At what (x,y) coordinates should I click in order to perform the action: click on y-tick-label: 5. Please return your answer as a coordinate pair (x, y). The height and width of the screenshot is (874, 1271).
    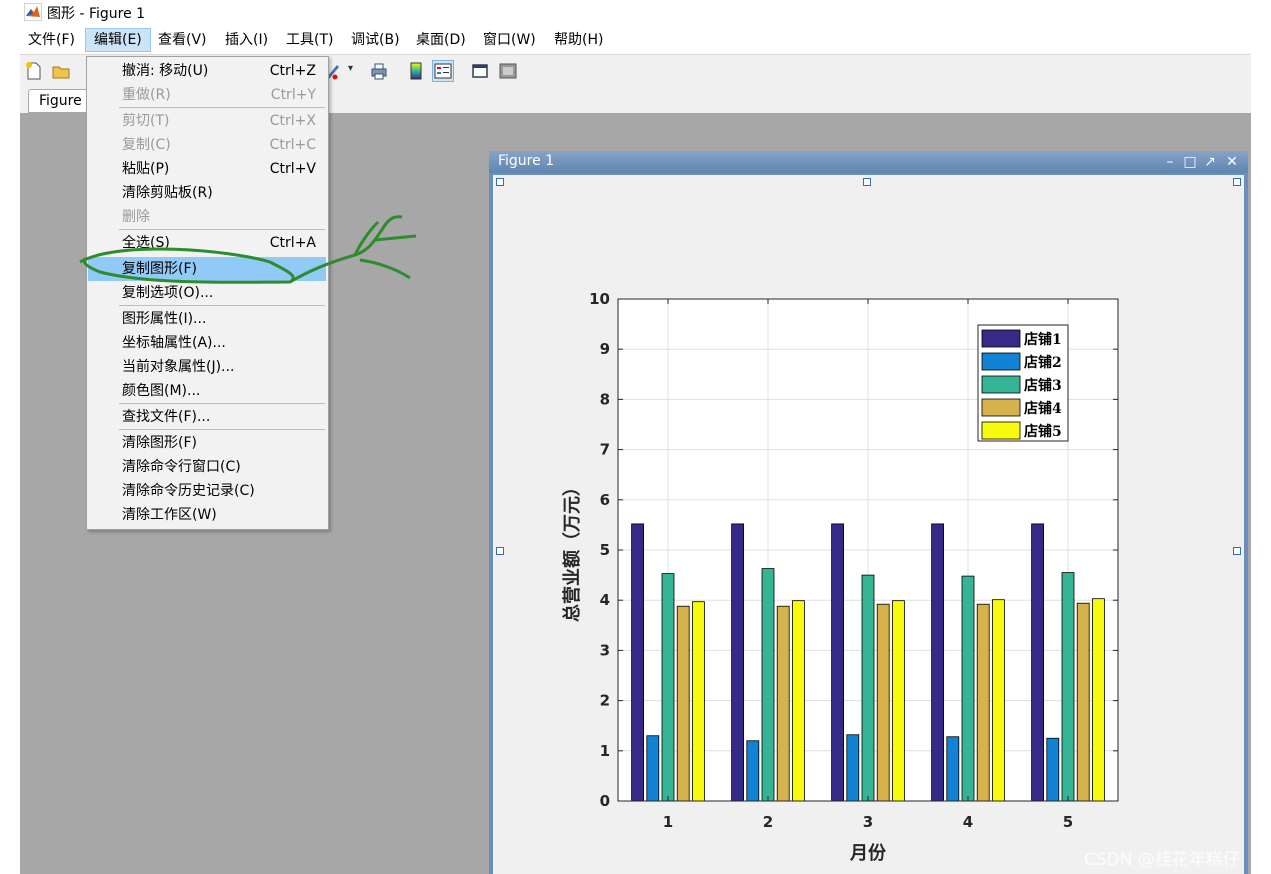
    Looking at the image, I should click on (605, 550).